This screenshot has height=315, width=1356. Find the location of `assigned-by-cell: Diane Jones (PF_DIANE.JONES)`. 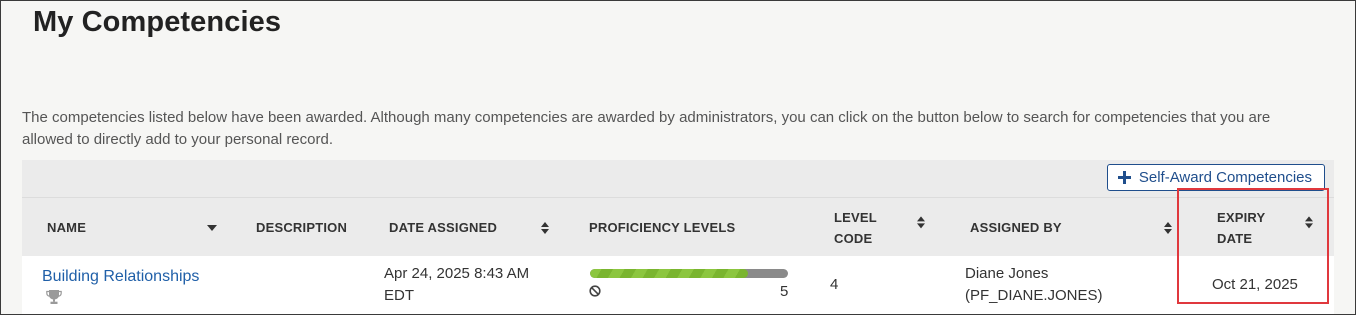

assigned-by-cell: Diane Jones (PF_DIANE.JONES) is located at coordinates (1034, 285).